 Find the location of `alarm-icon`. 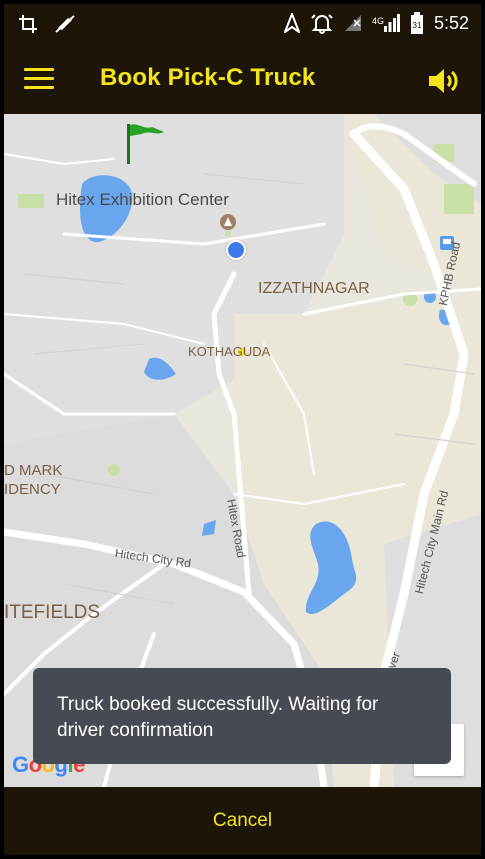

alarm-icon is located at coordinates (322, 24).